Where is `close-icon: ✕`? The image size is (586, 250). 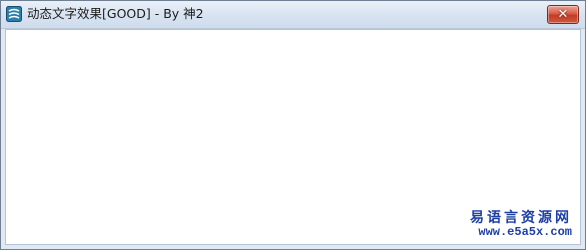 close-icon: ✕ is located at coordinates (563, 14).